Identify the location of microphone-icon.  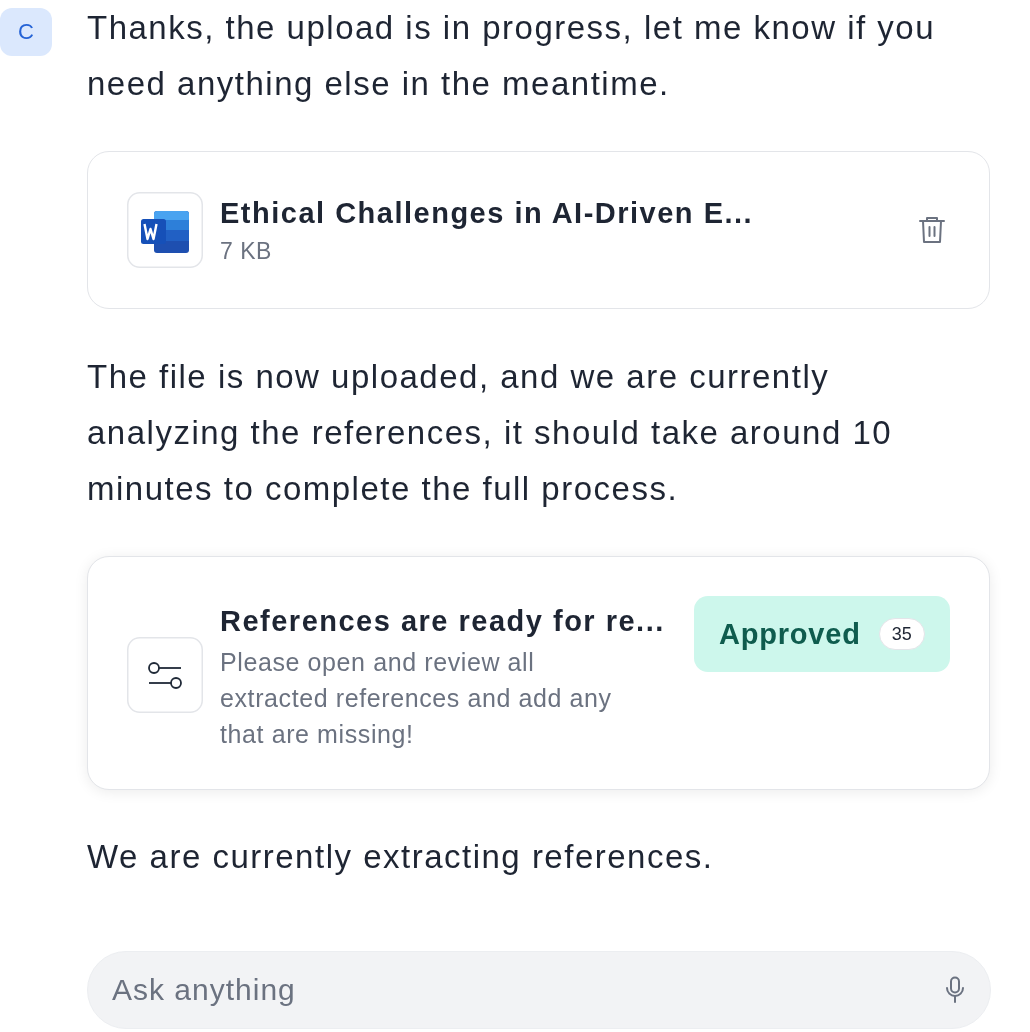
(955, 990).